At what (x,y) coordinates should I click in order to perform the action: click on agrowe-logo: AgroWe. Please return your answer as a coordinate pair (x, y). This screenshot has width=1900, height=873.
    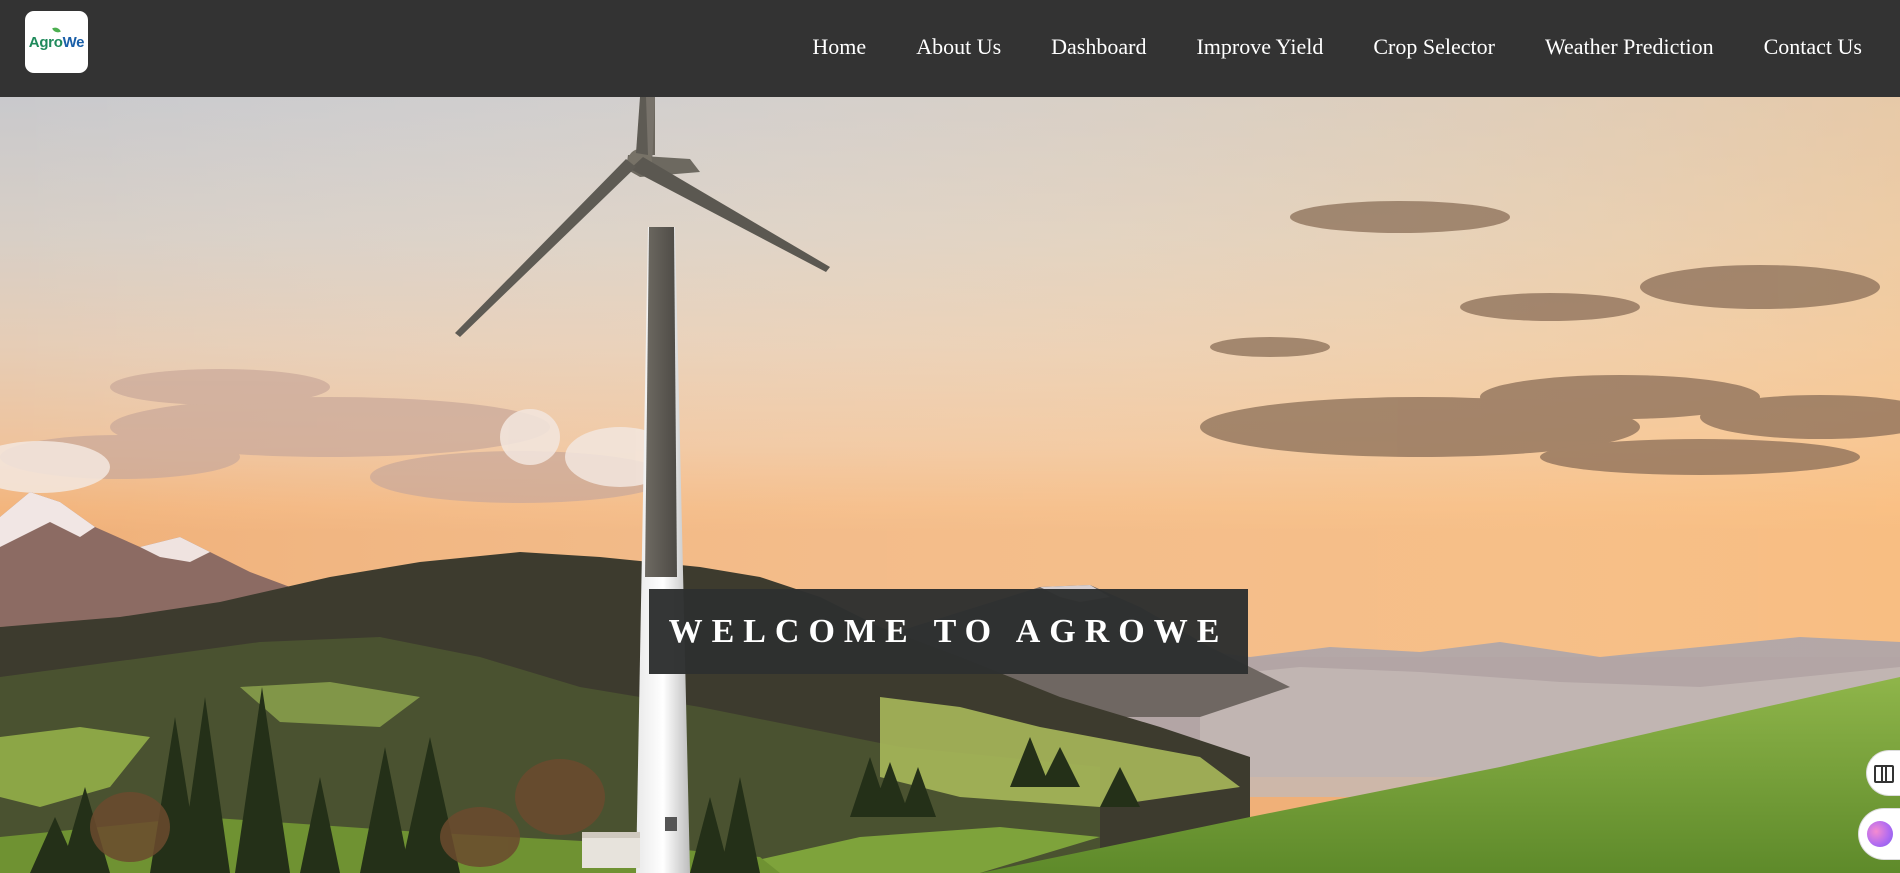
    Looking at the image, I should click on (56, 42).